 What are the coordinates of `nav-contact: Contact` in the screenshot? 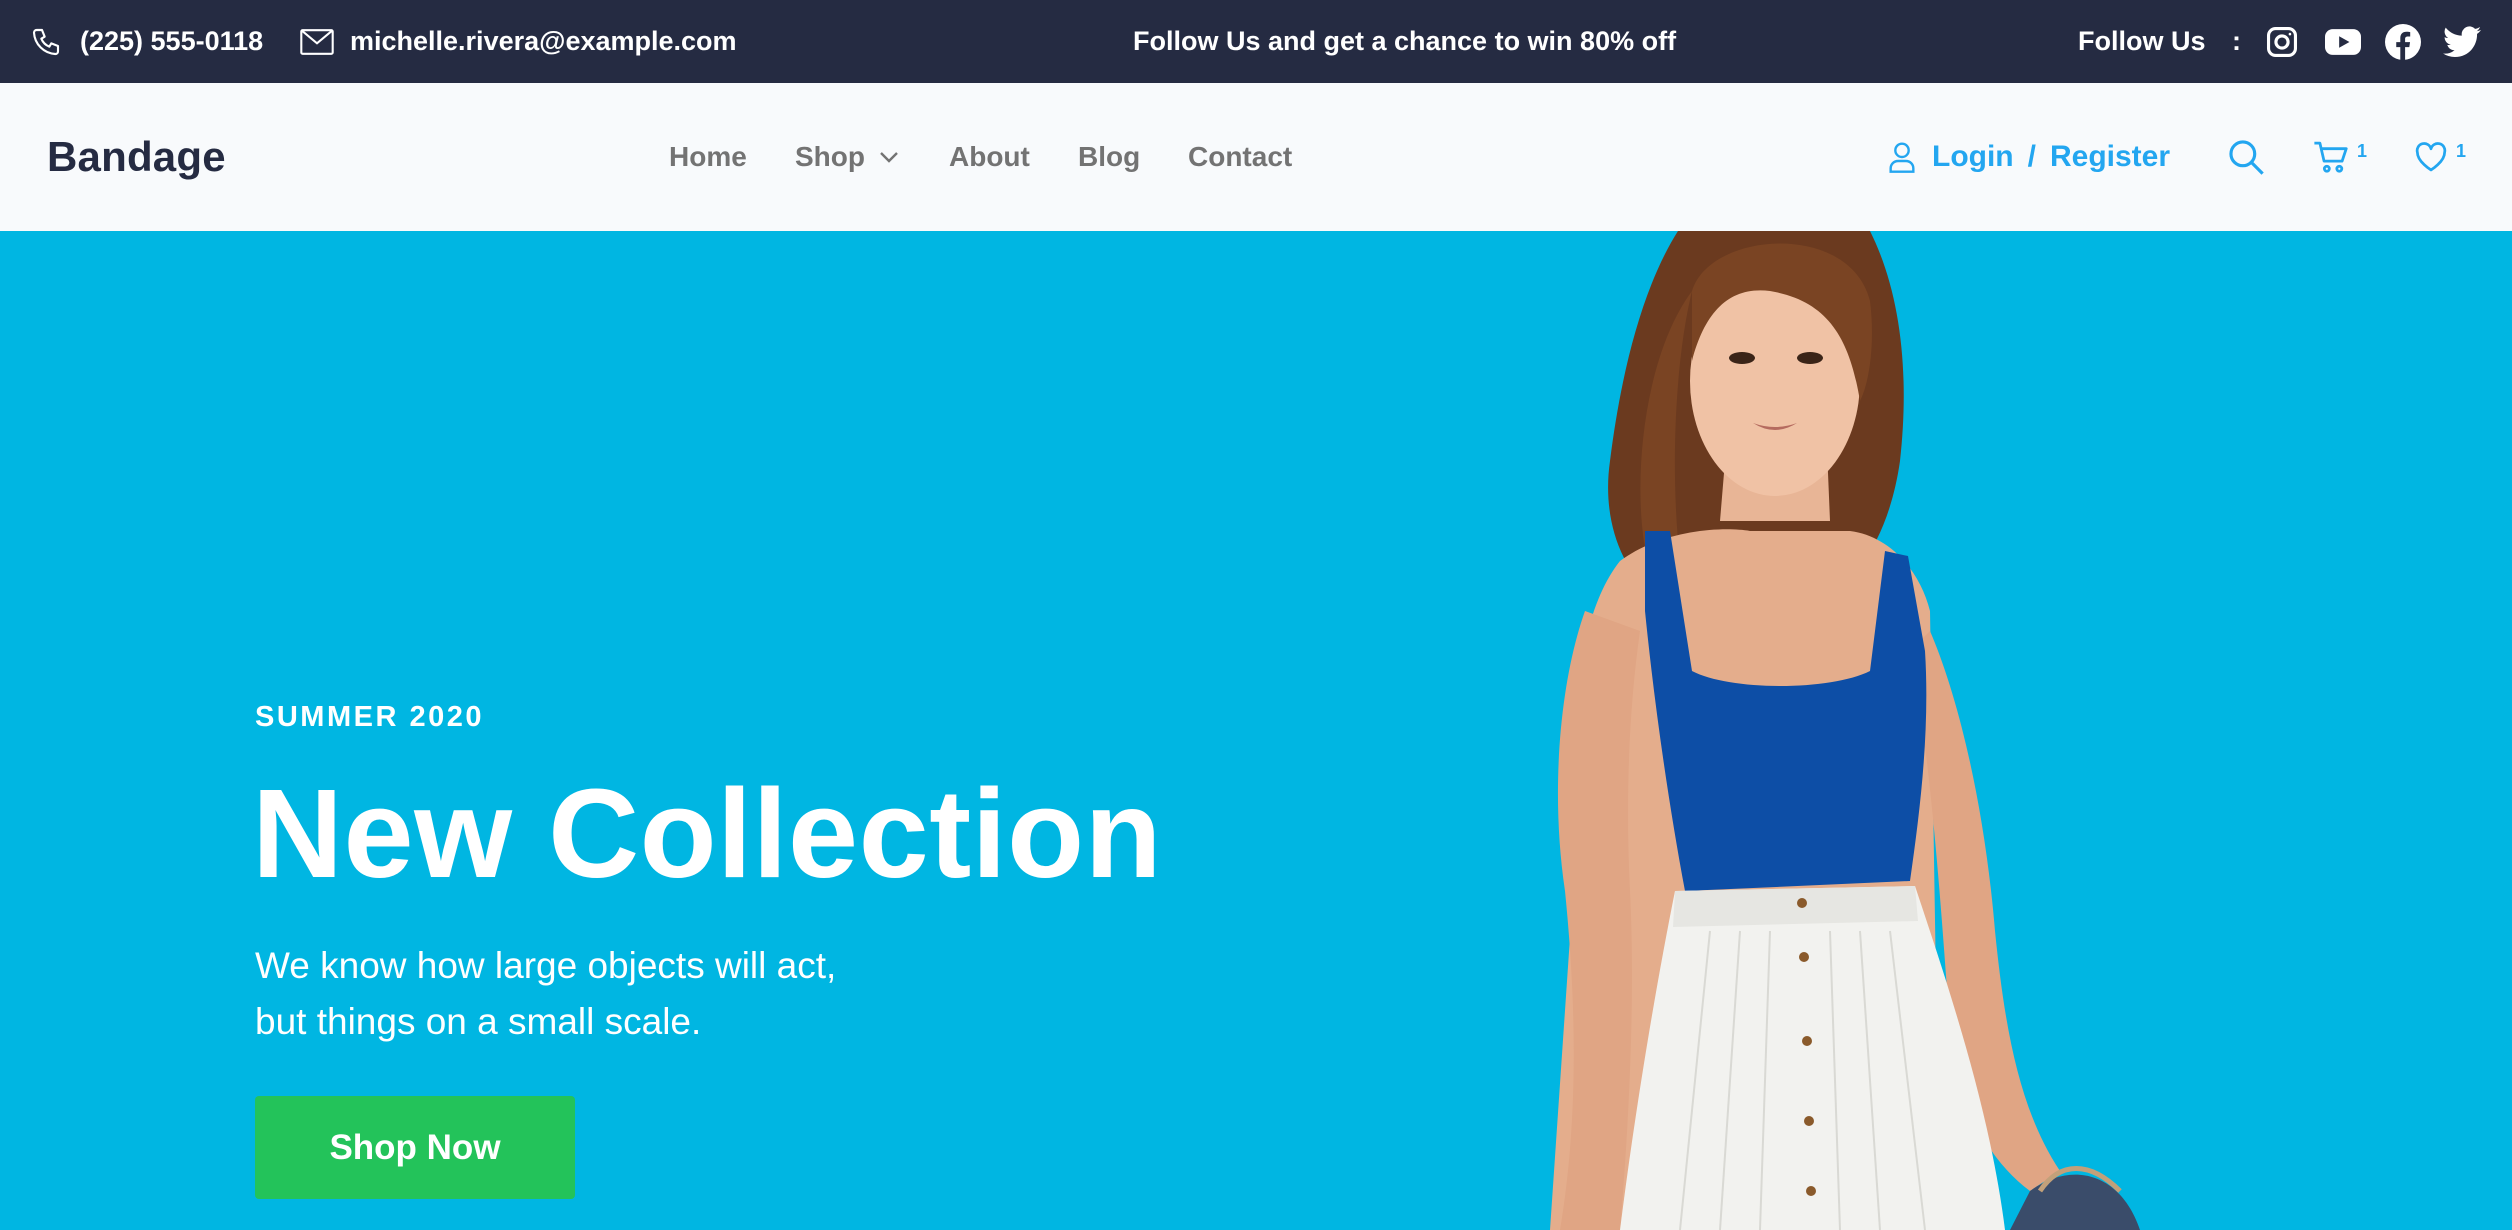 It's located at (1240, 157).